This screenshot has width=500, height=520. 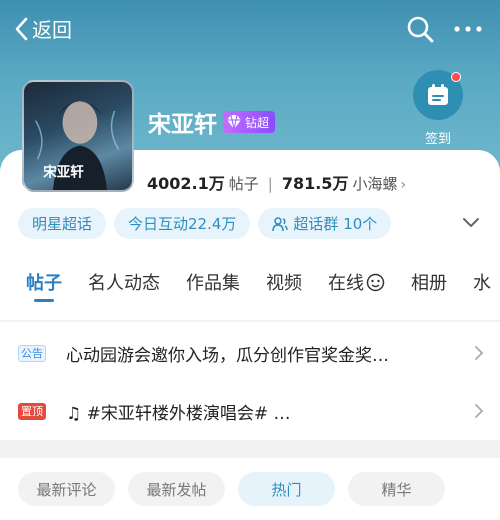 I want to click on tab-online-label: 在线, so click(x=346, y=283).